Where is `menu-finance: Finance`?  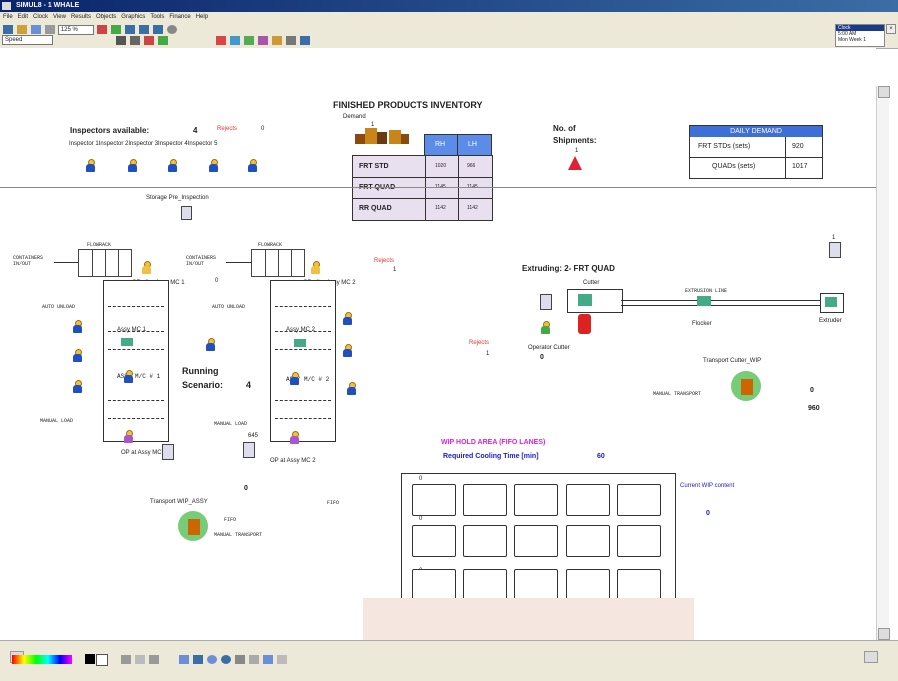 menu-finance: Finance is located at coordinates (179, 17).